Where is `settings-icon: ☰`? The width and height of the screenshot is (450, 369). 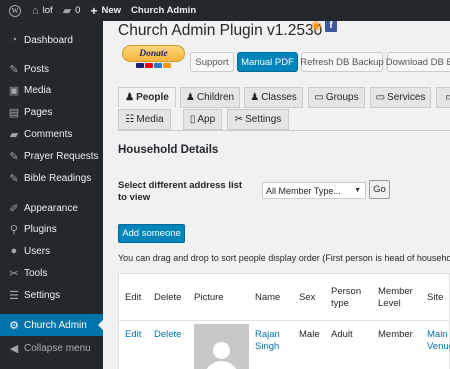
settings-icon: ☰ is located at coordinates (14, 295).